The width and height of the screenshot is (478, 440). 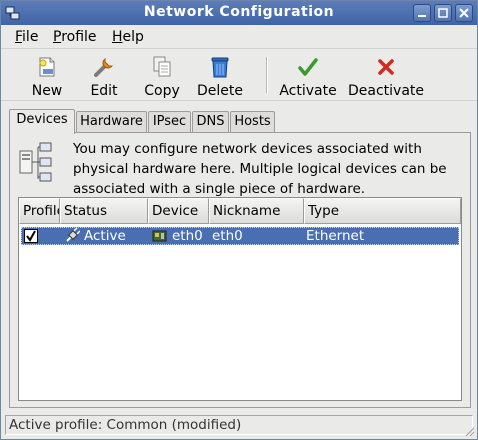 I want to click on tab-hardware-label: Hardware, so click(x=111, y=121).